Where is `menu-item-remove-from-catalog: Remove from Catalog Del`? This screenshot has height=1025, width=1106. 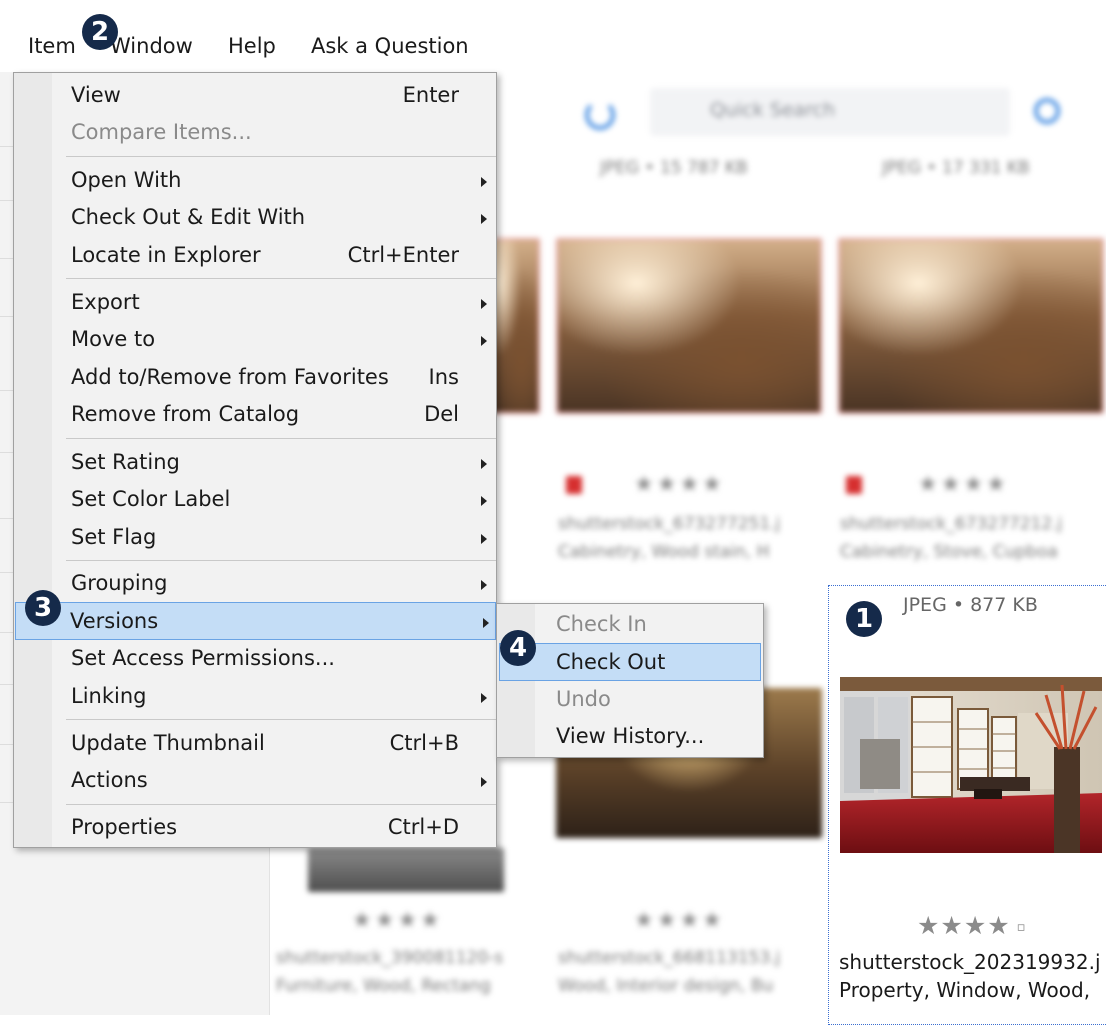 menu-item-remove-from-catalog: Remove from Catalog Del is located at coordinates (255, 414).